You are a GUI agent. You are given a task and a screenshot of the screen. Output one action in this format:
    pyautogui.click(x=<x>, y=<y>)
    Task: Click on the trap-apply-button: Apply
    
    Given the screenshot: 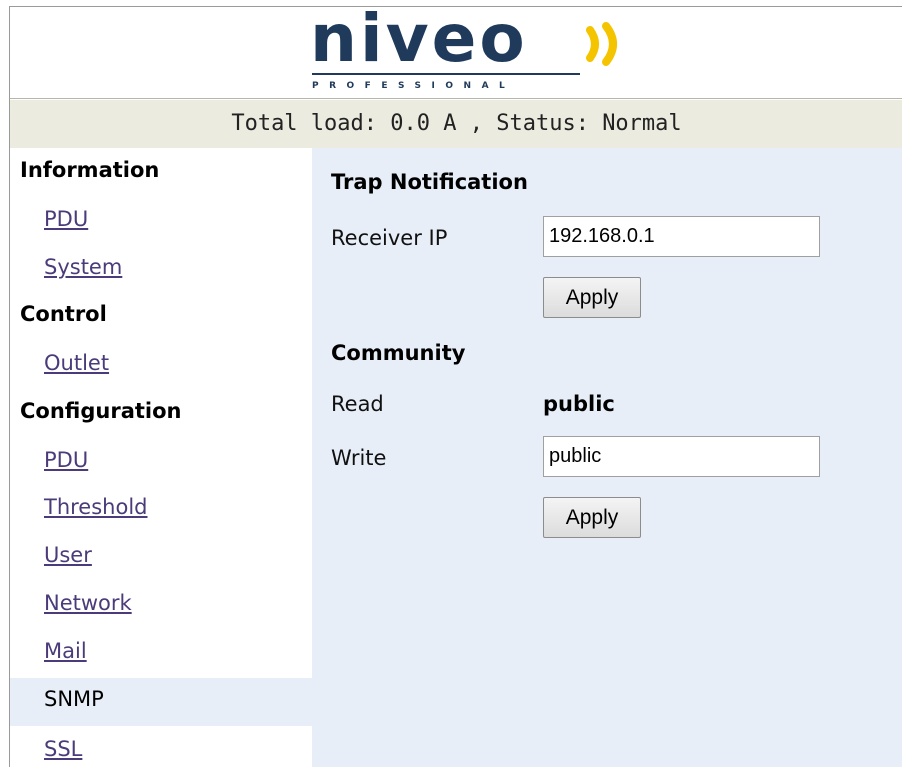 What is the action you would take?
    pyautogui.click(x=592, y=297)
    